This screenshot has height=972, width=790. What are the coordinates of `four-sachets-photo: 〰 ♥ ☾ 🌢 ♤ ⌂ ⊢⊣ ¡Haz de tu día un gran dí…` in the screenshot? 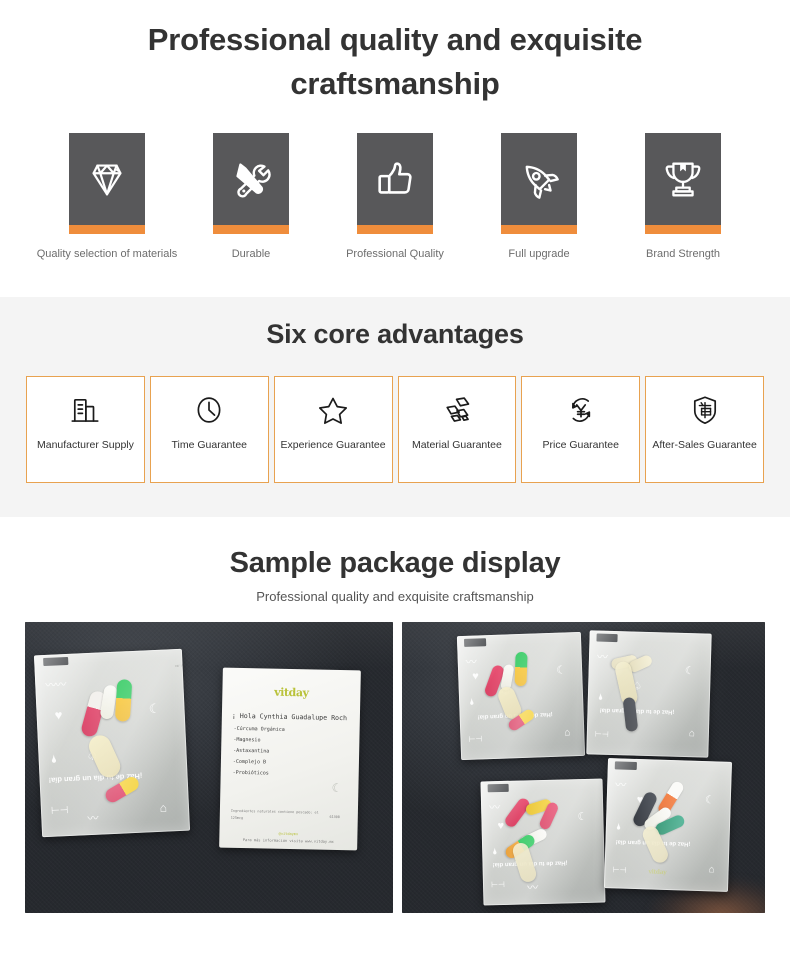 It's located at (583, 768).